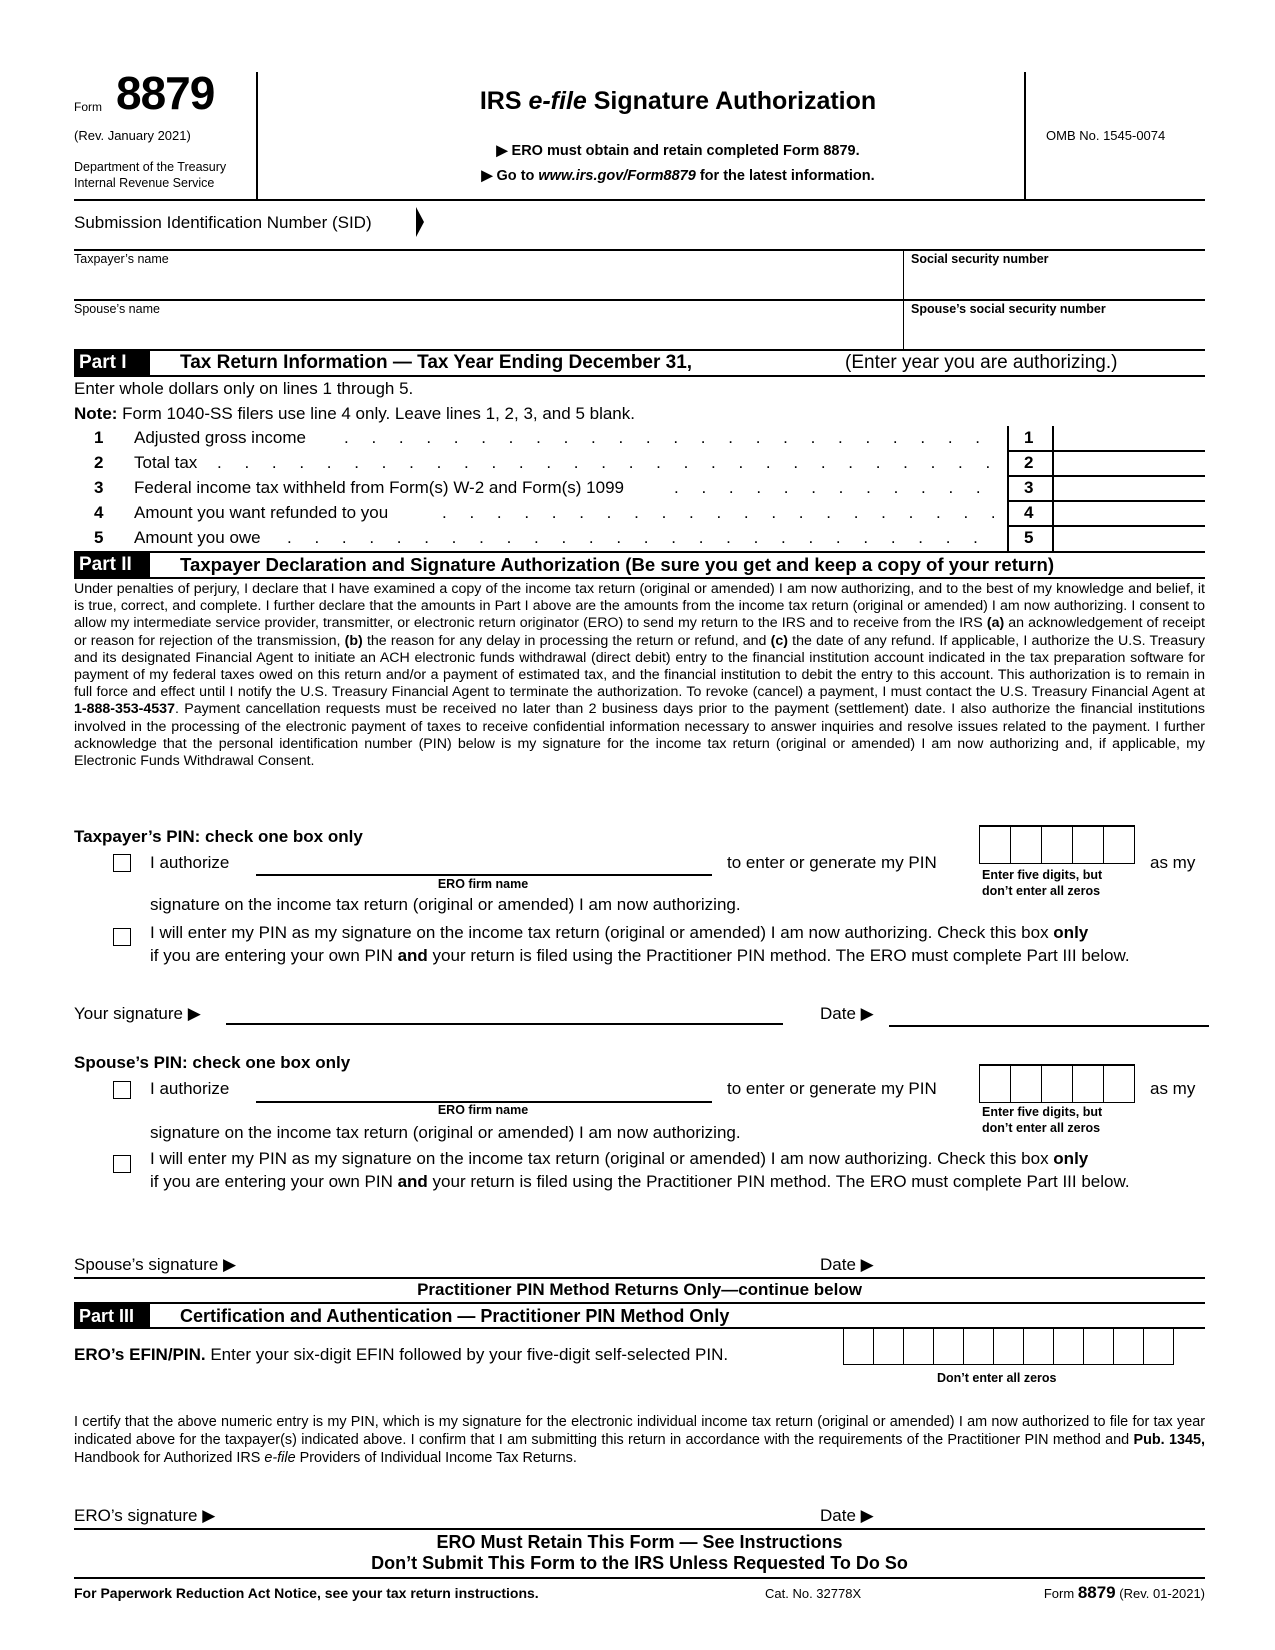  I want to click on efin-label: ERO’s EFIN/PIN., so click(140, 1354).